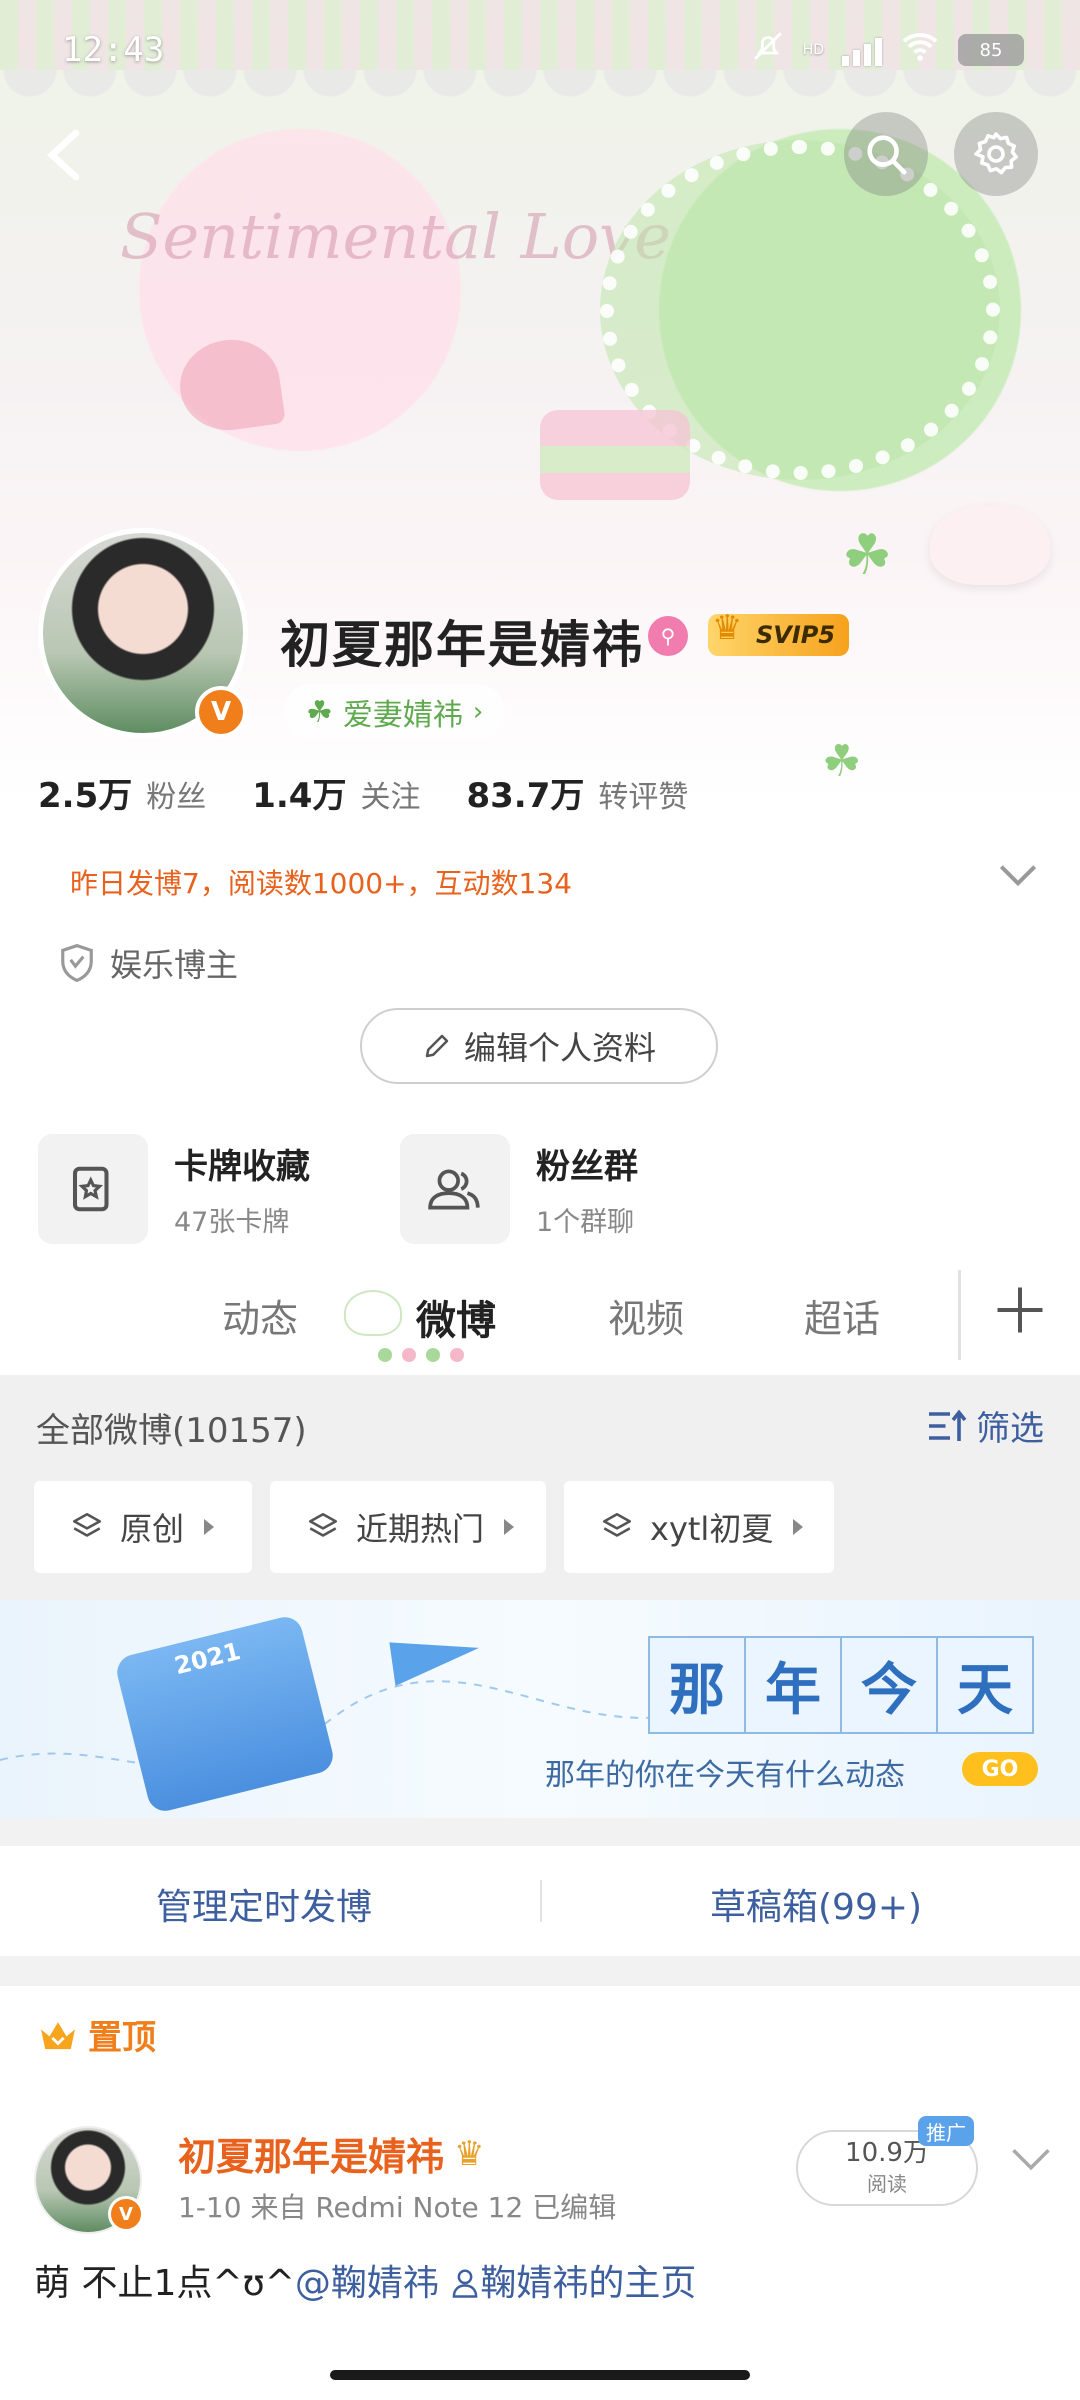  What do you see at coordinates (862, 50) in the screenshot?
I see `signal-icon` at bounding box center [862, 50].